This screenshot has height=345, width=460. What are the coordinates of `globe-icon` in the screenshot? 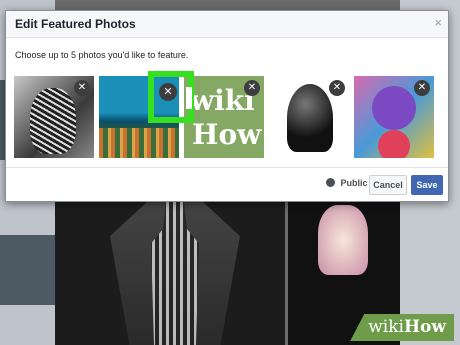 It's located at (330, 182).